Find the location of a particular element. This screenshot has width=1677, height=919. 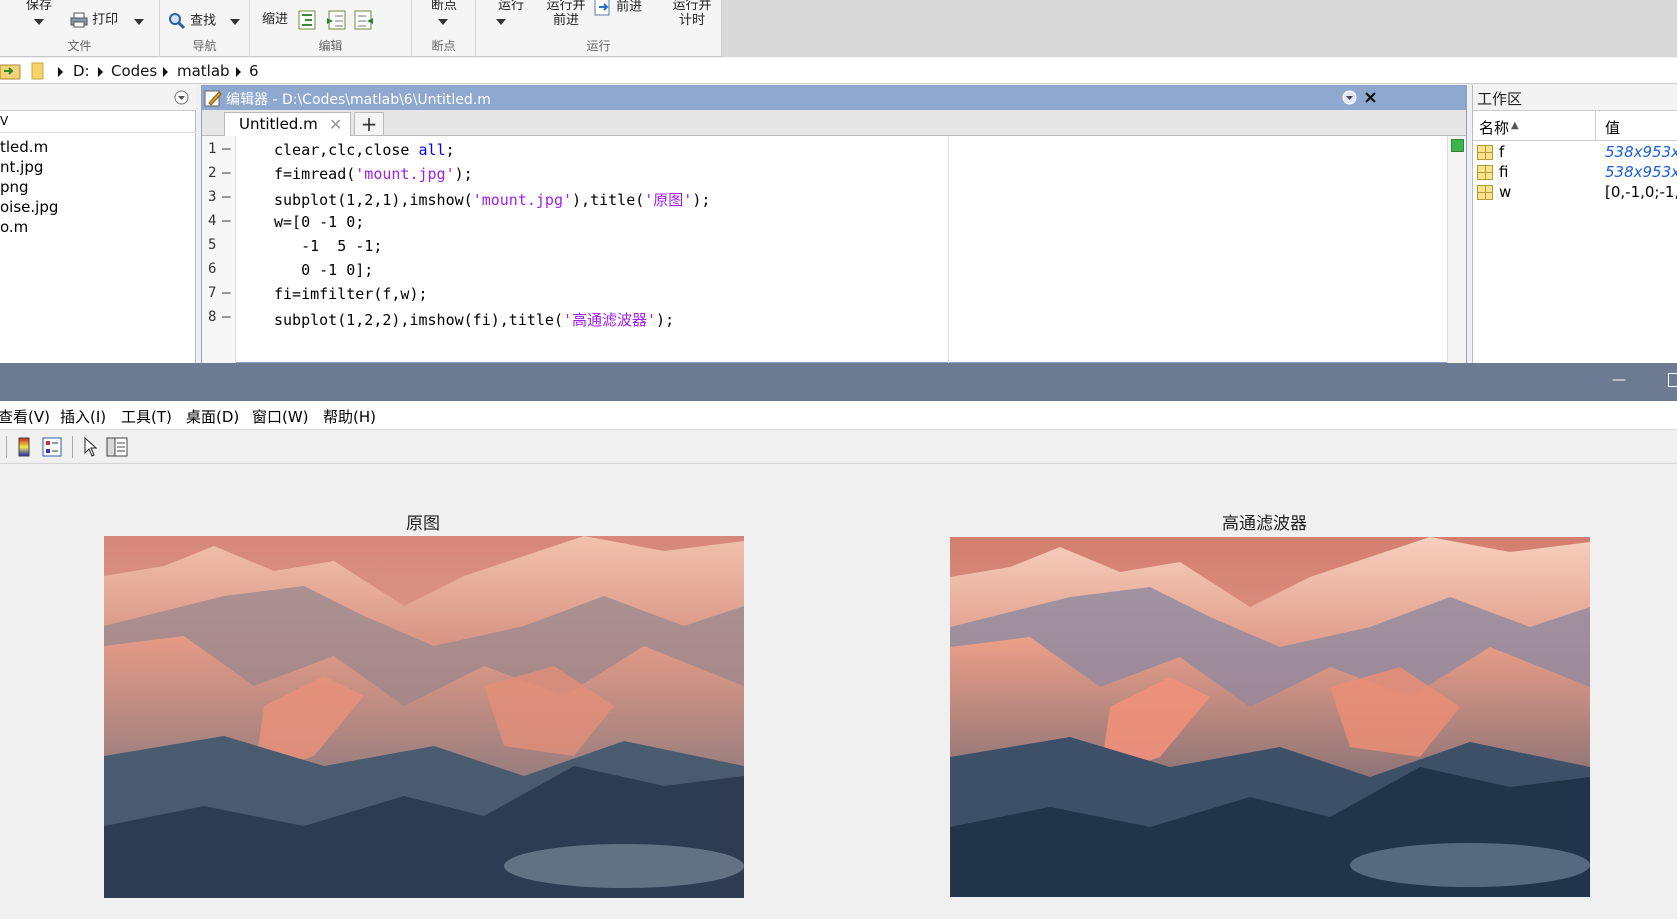

var-name: f is located at coordinates (1502, 152).